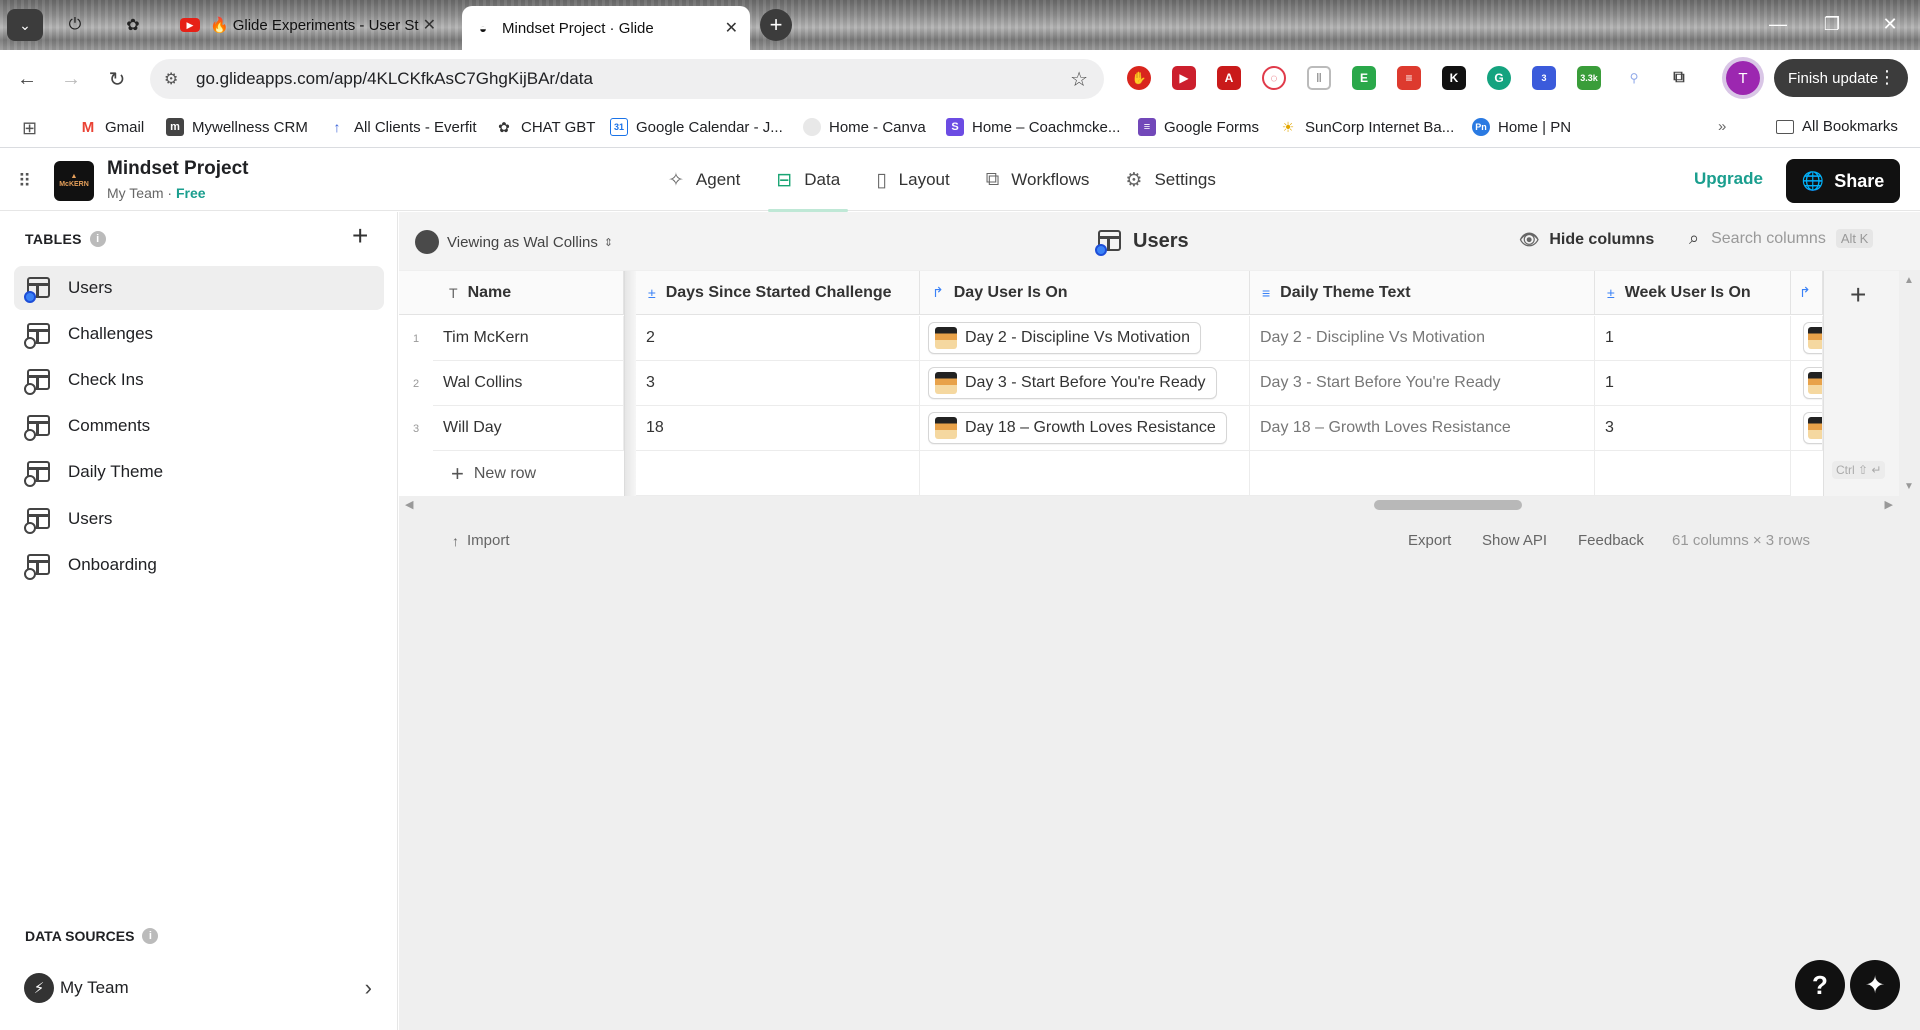  I want to click on cell-name: Wal Collins, so click(528, 383).